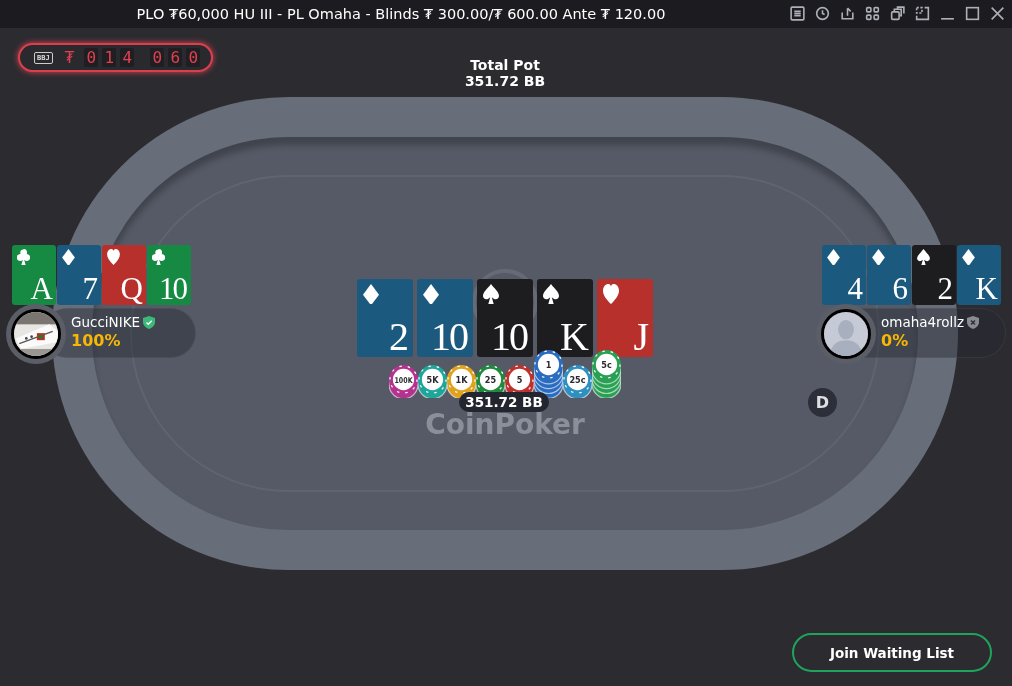 The height and width of the screenshot is (686, 1012). What do you see at coordinates (130, 288) in the screenshot?
I see `card-rank: Q` at bounding box center [130, 288].